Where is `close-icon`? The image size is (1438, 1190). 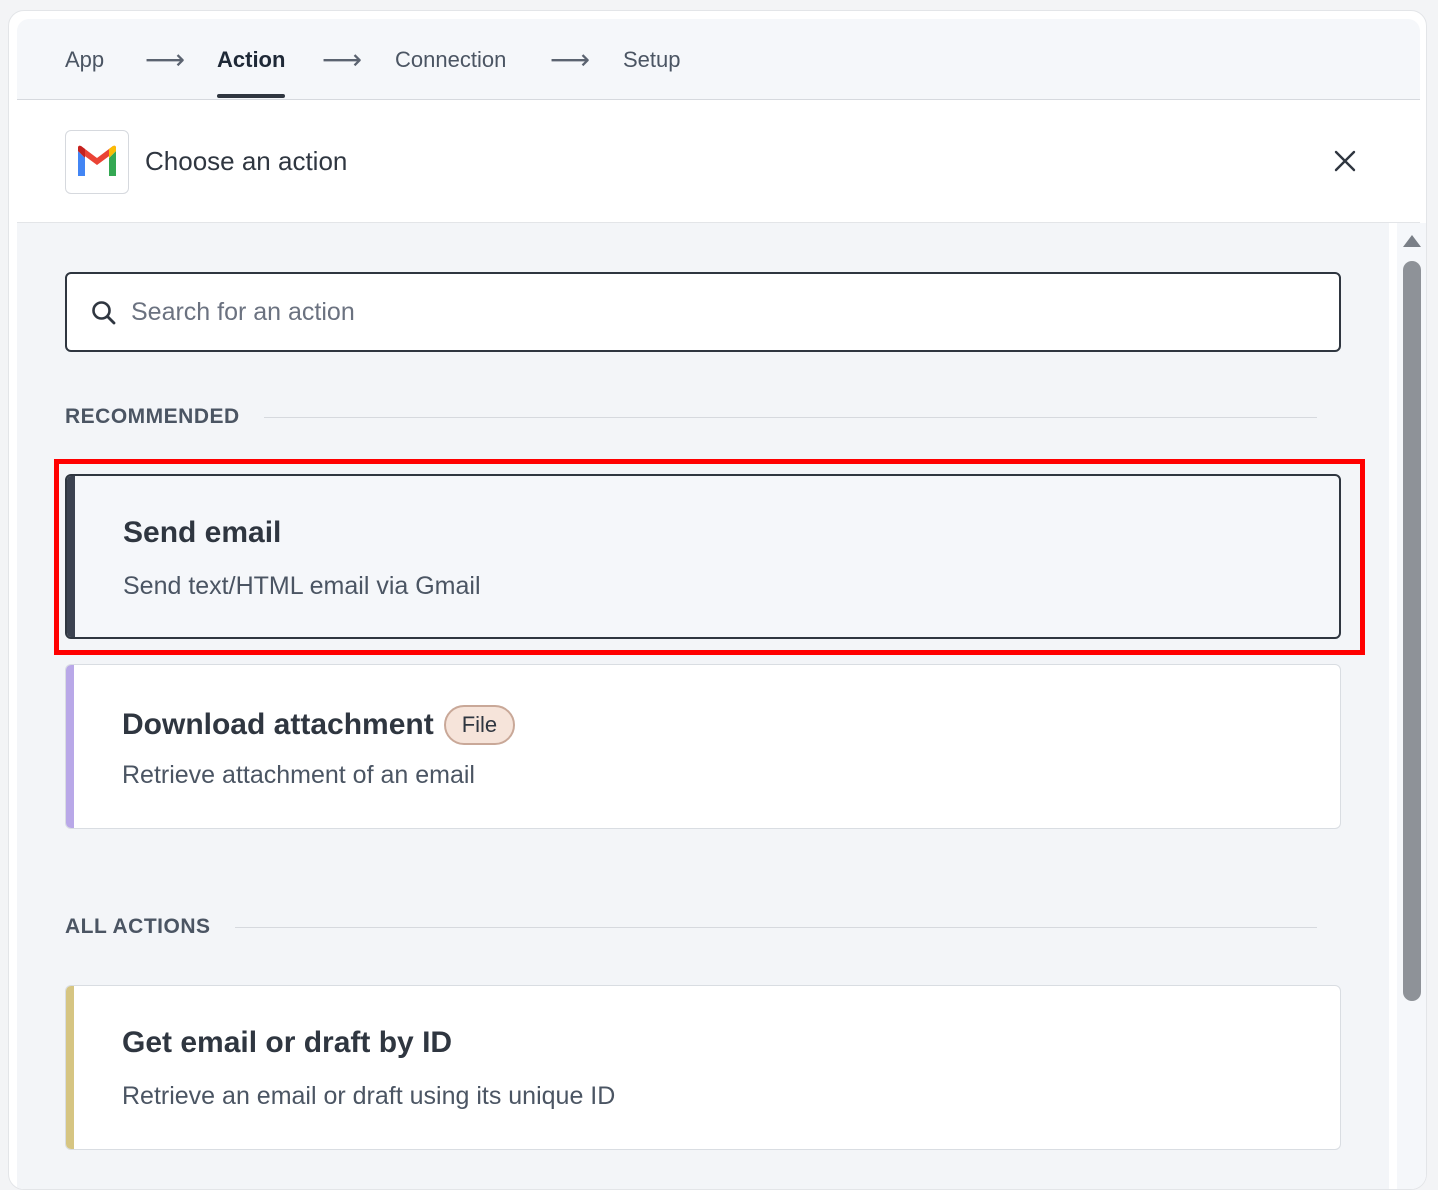 close-icon is located at coordinates (1345, 161).